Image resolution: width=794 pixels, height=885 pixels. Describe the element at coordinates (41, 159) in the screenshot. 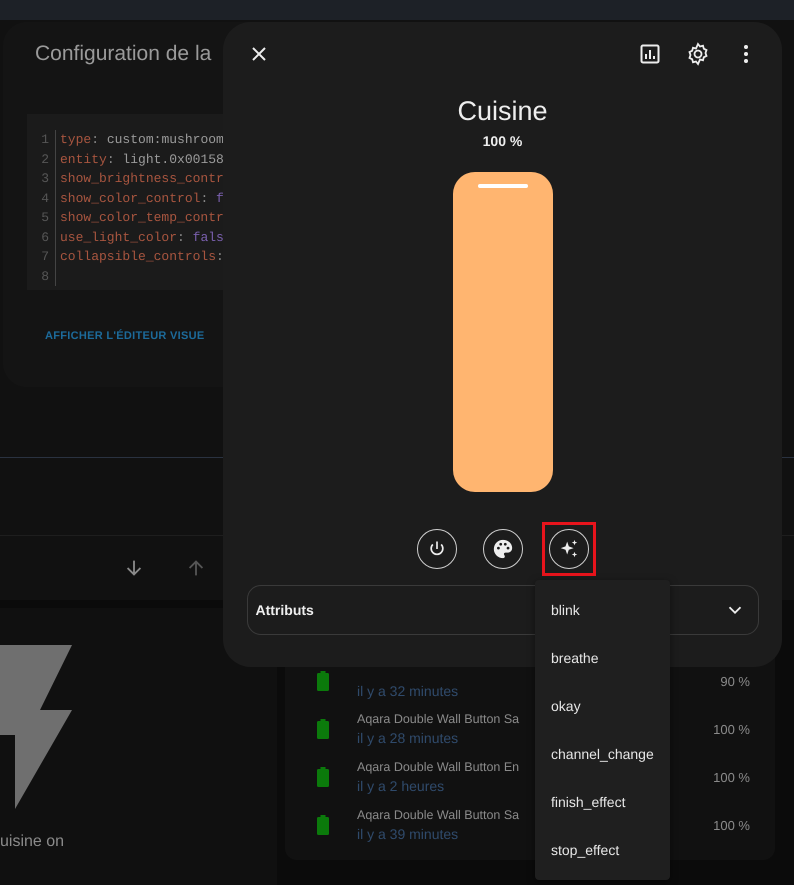

I see `line-number: 2` at that location.